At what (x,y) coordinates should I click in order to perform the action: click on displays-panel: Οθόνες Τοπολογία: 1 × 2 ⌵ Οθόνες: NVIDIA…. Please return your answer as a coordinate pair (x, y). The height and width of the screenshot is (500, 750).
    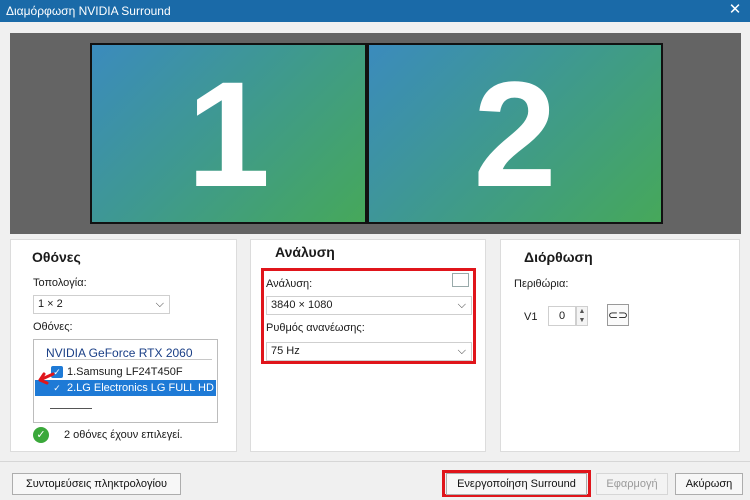
    Looking at the image, I should click on (123, 345).